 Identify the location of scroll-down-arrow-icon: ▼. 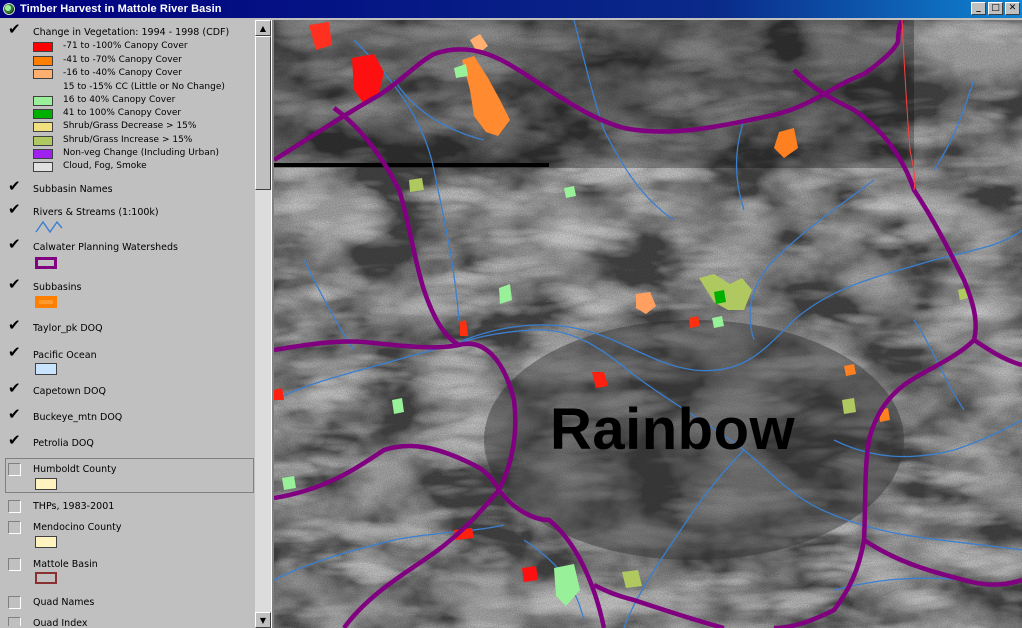
(263, 620).